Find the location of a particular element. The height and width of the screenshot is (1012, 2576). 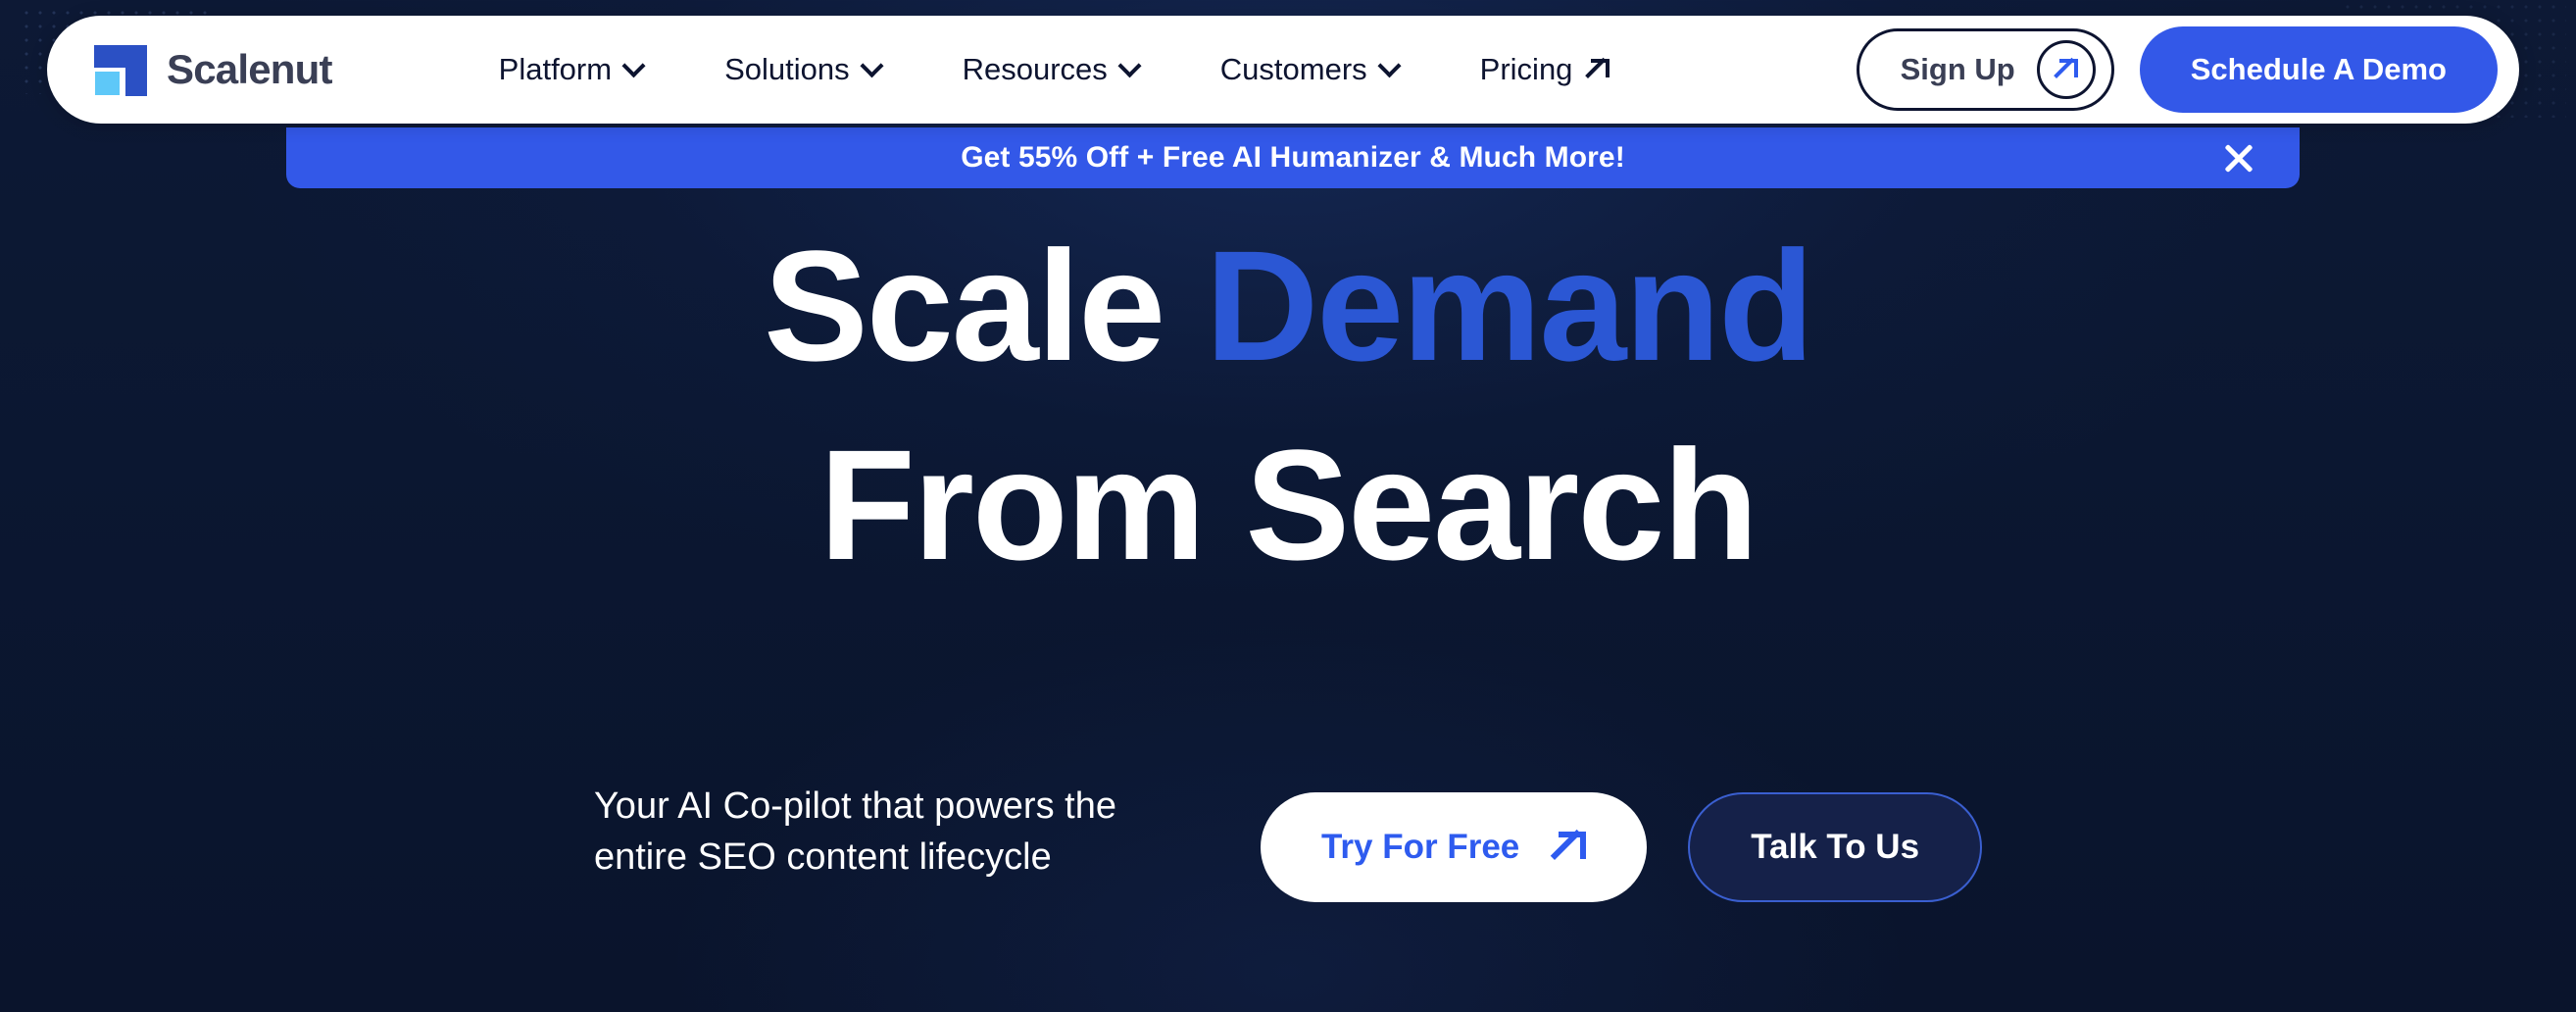

nav-item-label: Resources is located at coordinates (1035, 69).